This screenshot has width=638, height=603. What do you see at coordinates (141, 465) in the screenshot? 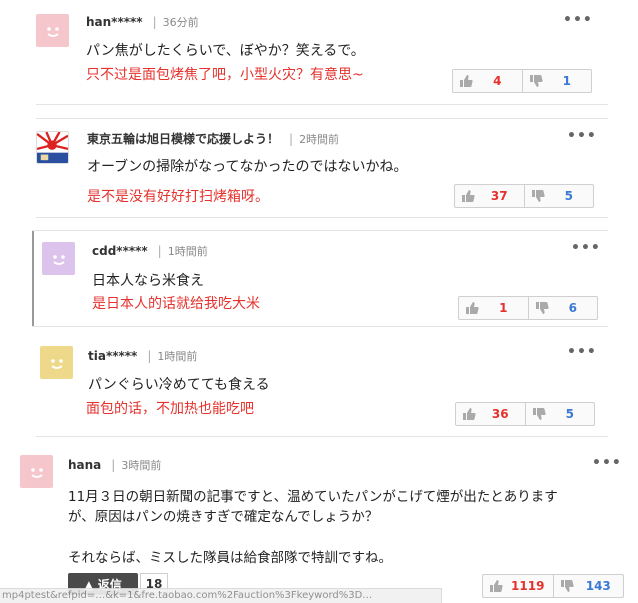
I see `timestamp: 3時間前` at bounding box center [141, 465].